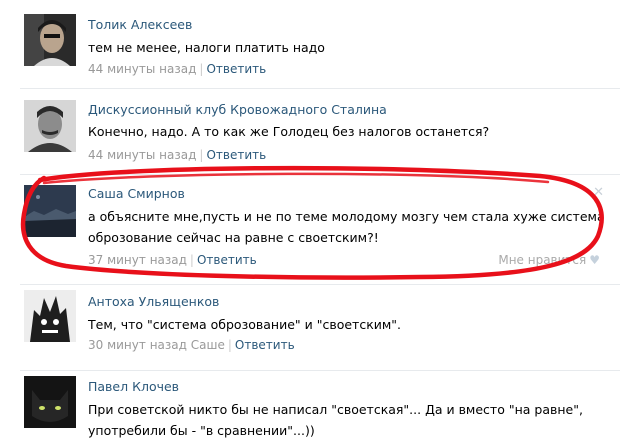  I want to click on comment-time: 37 минут назад, so click(137, 260).